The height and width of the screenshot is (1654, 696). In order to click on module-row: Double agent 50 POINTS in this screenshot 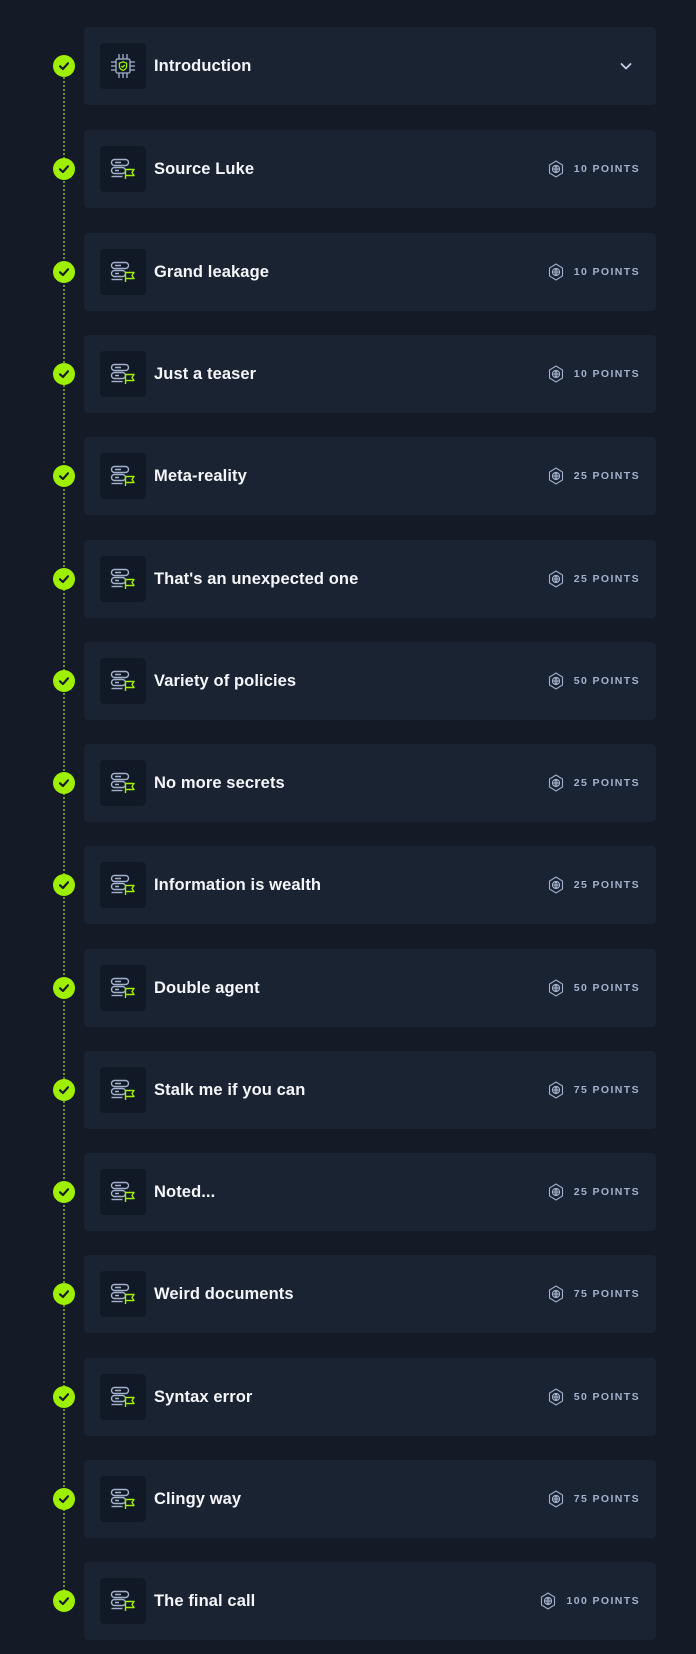, I will do `click(348, 988)`.